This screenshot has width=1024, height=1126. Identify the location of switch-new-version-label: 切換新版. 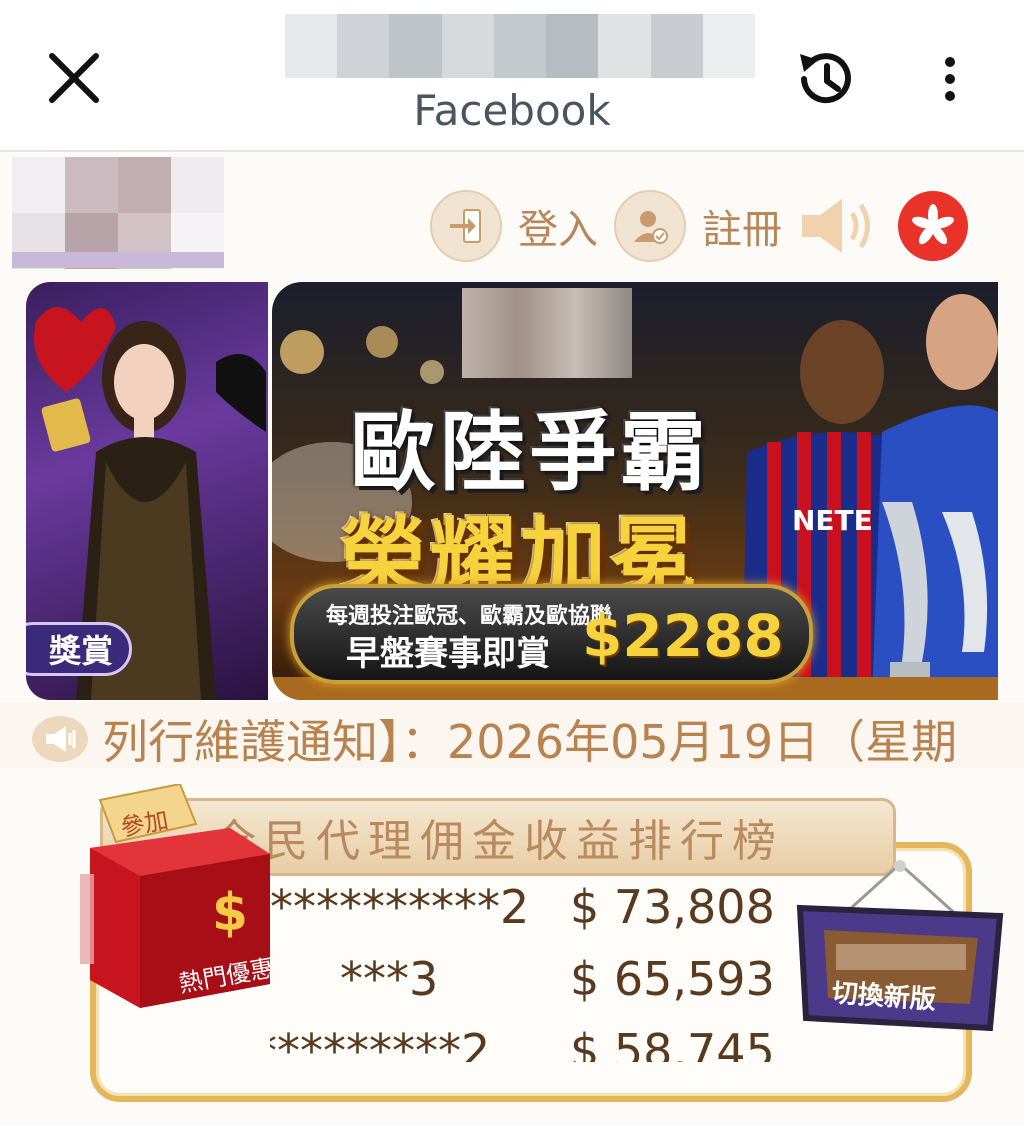
(884, 994).